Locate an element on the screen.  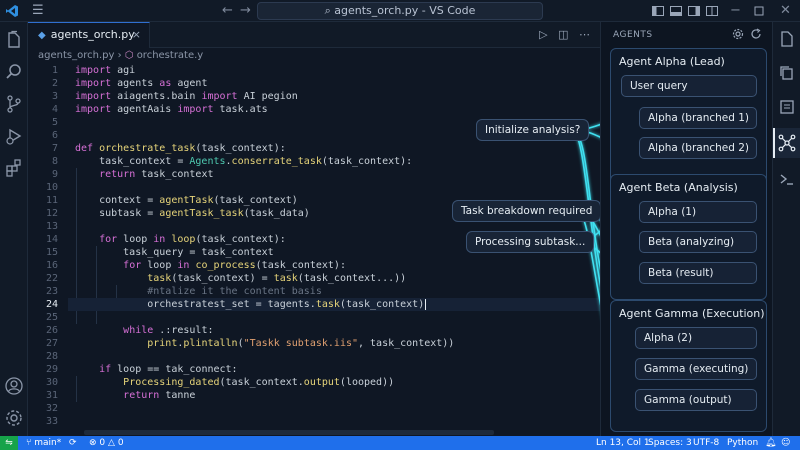
python-file-icon: ◆ is located at coordinates (42, 35).